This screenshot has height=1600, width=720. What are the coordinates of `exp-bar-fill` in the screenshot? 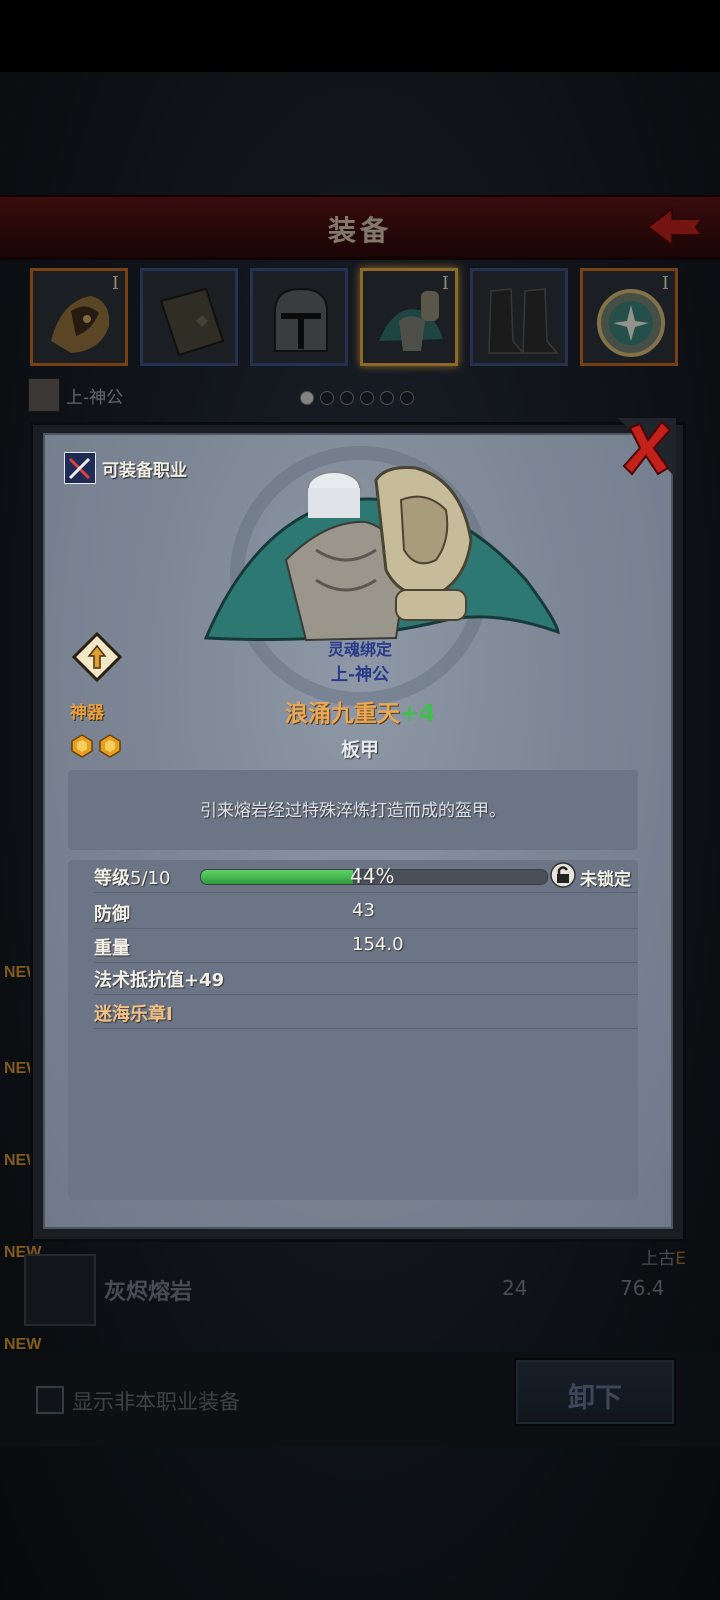 It's located at (277, 877).